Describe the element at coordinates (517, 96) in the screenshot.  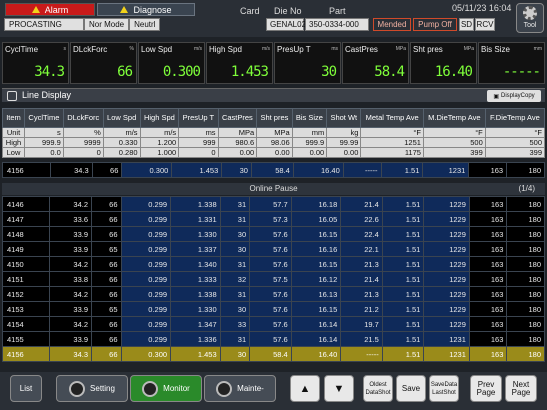
I see `display-copy-label: DisplayCopy` at that location.